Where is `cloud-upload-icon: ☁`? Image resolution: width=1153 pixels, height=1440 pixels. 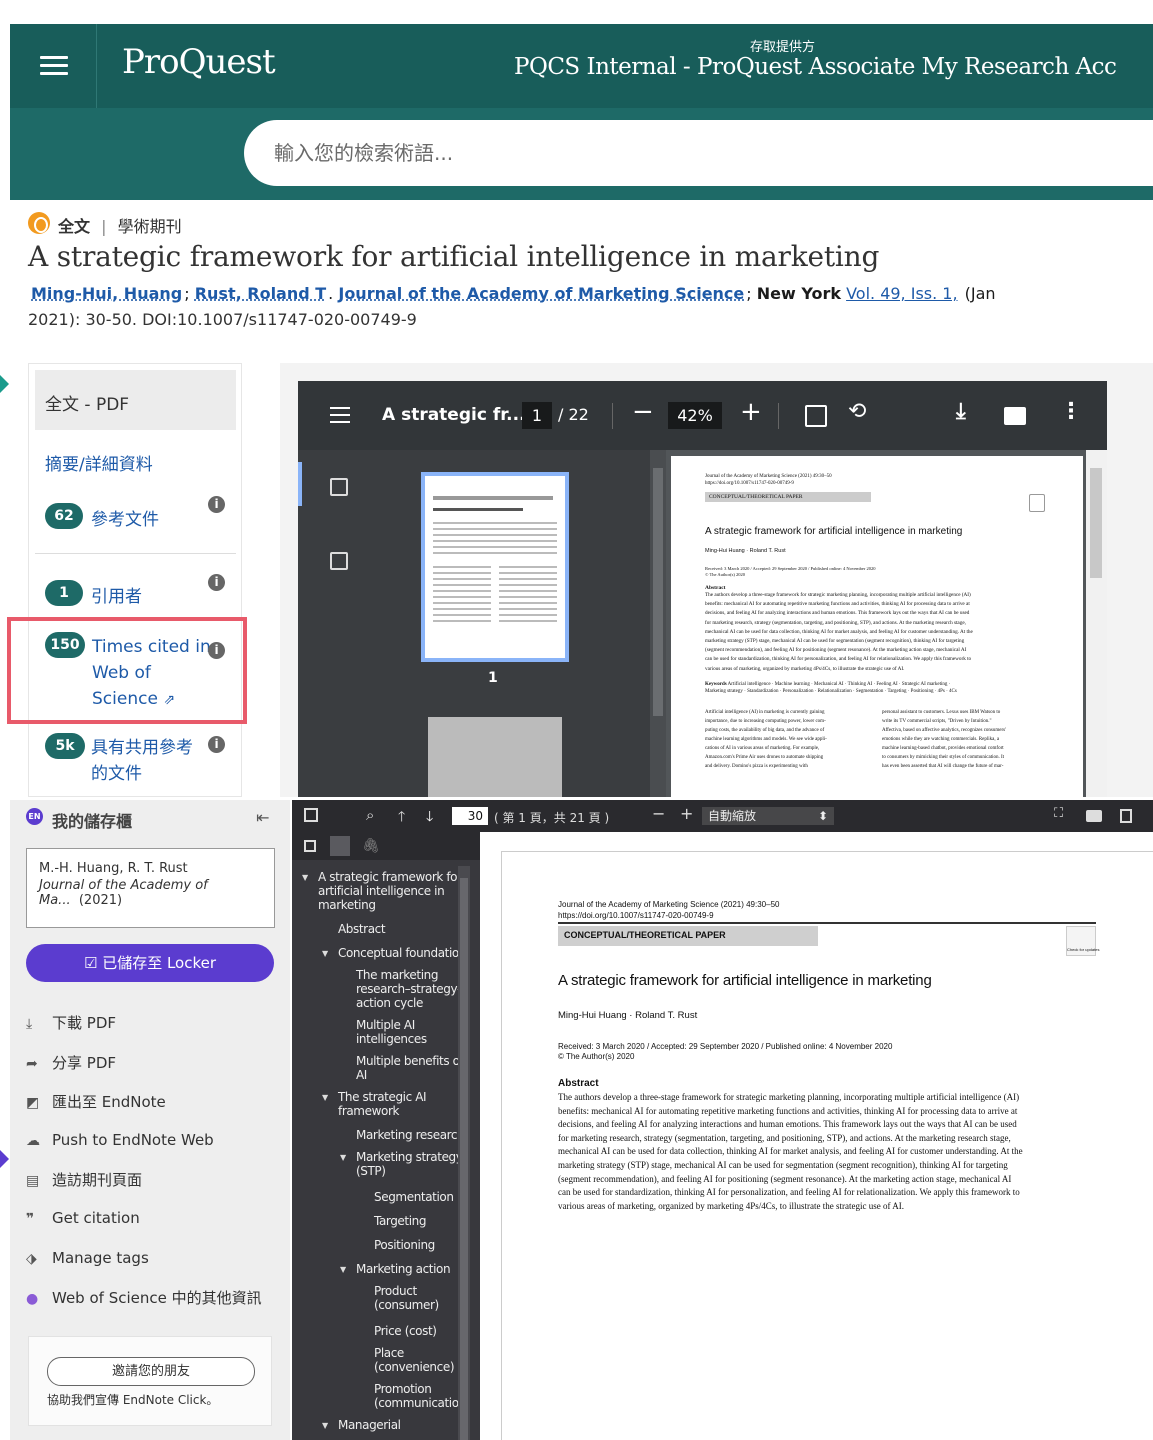
cloud-upload-icon: ☁ is located at coordinates (33, 1141).